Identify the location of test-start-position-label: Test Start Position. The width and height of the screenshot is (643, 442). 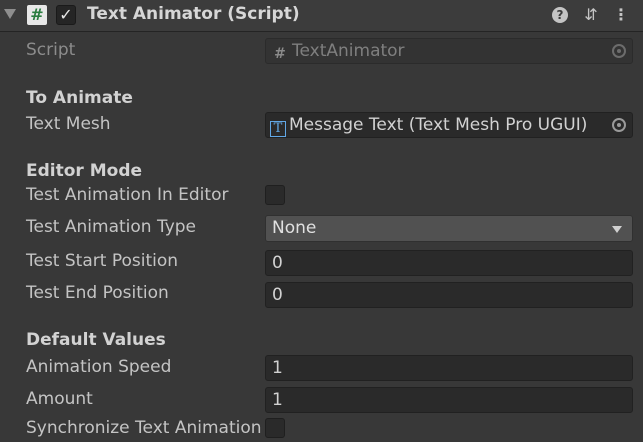
(102, 261).